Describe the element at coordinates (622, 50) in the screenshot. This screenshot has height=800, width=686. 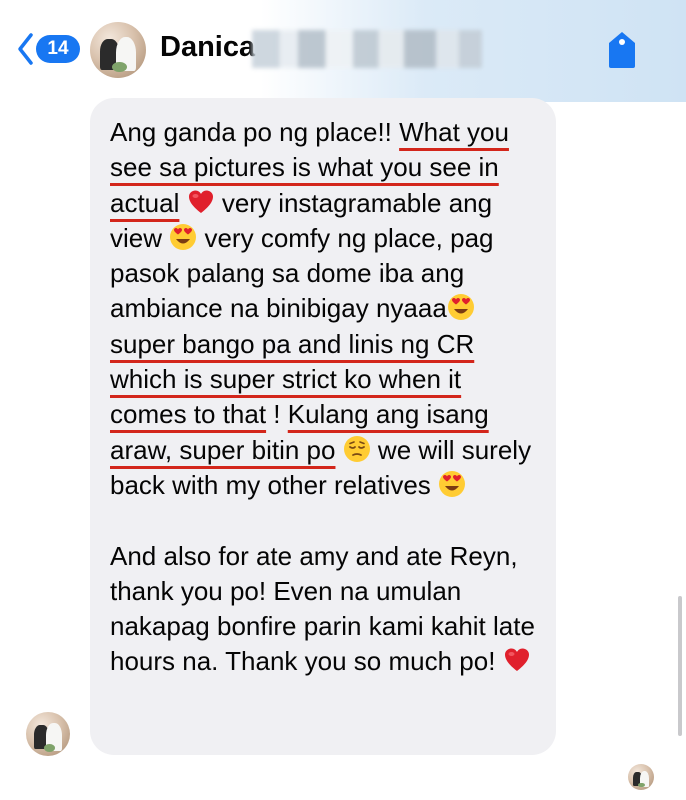
I see `tag-icon` at that location.